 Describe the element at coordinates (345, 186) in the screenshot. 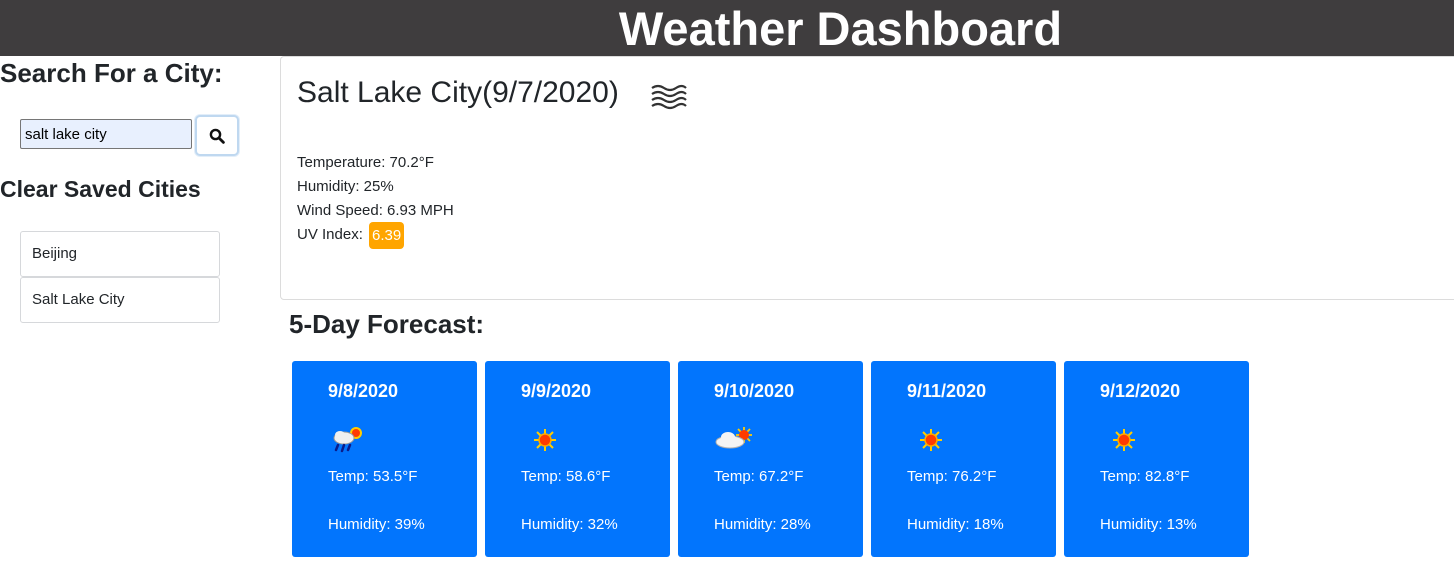

I see `current-humidity: Humidity: 25%` at that location.